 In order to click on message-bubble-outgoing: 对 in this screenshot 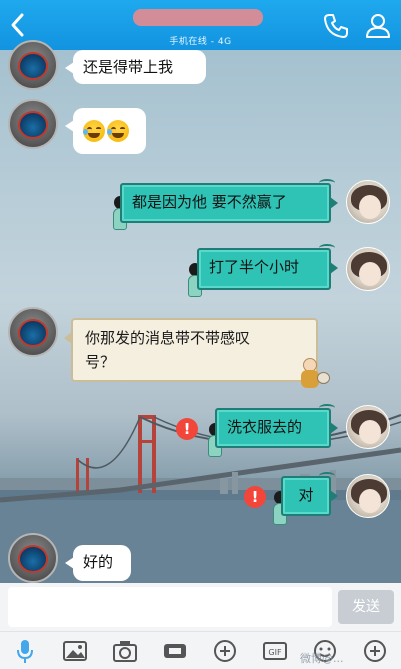, I will do `click(309, 494)`.